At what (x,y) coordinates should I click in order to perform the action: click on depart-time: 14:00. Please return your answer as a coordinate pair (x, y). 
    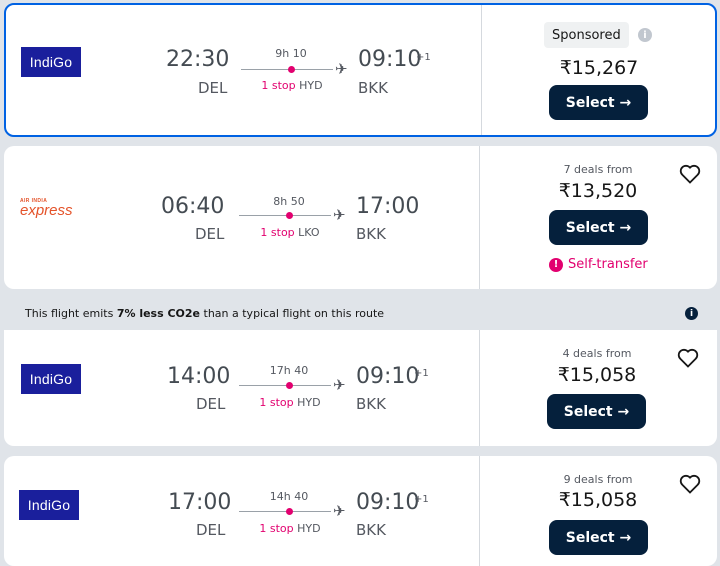
    Looking at the image, I should click on (199, 376).